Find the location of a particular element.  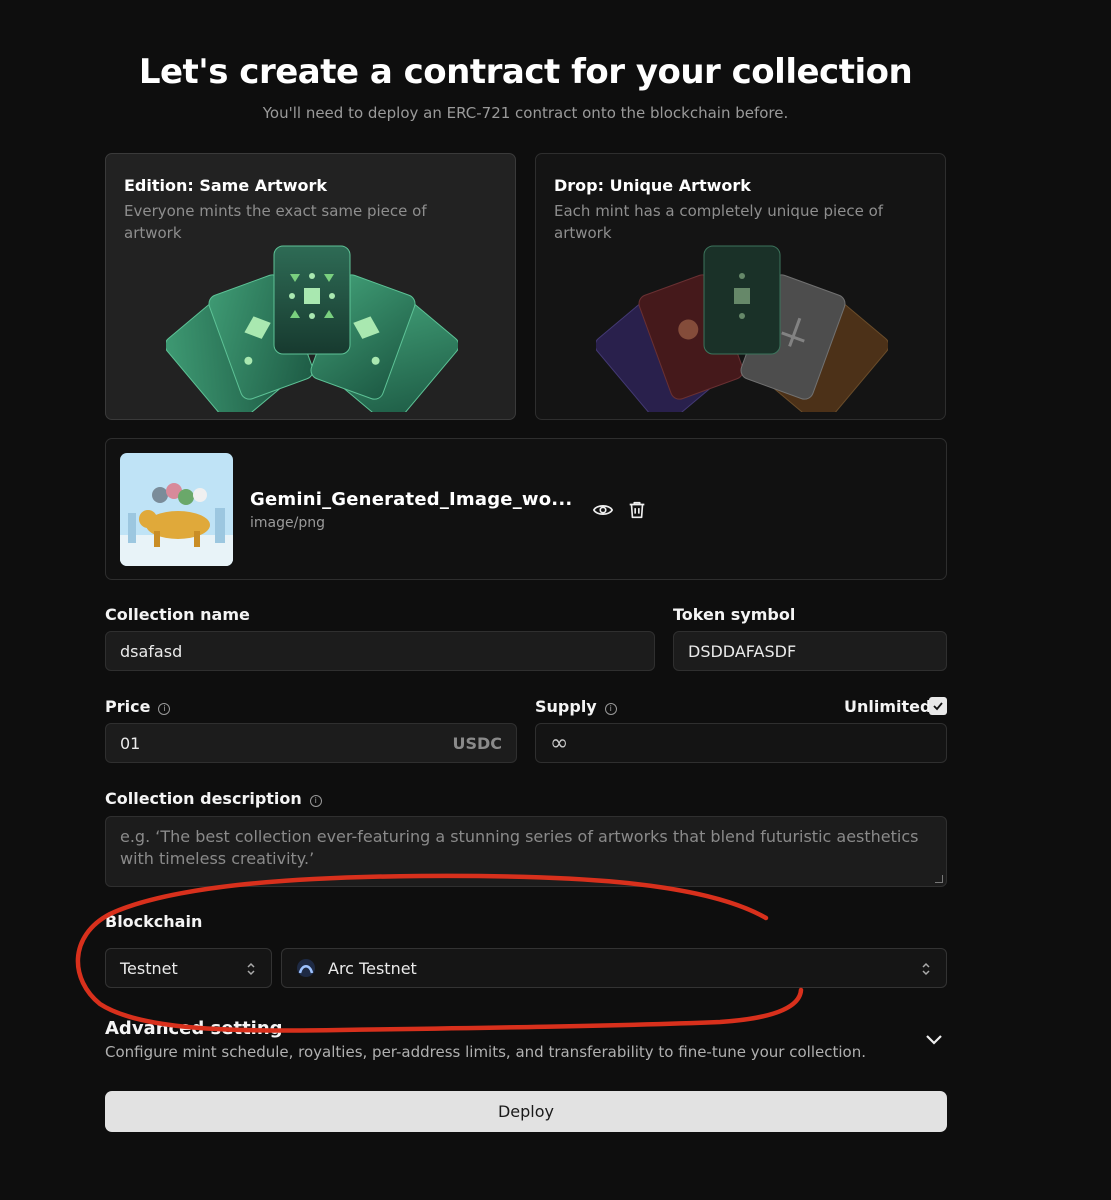

deploy-button: Deploy is located at coordinates (526, 1111).